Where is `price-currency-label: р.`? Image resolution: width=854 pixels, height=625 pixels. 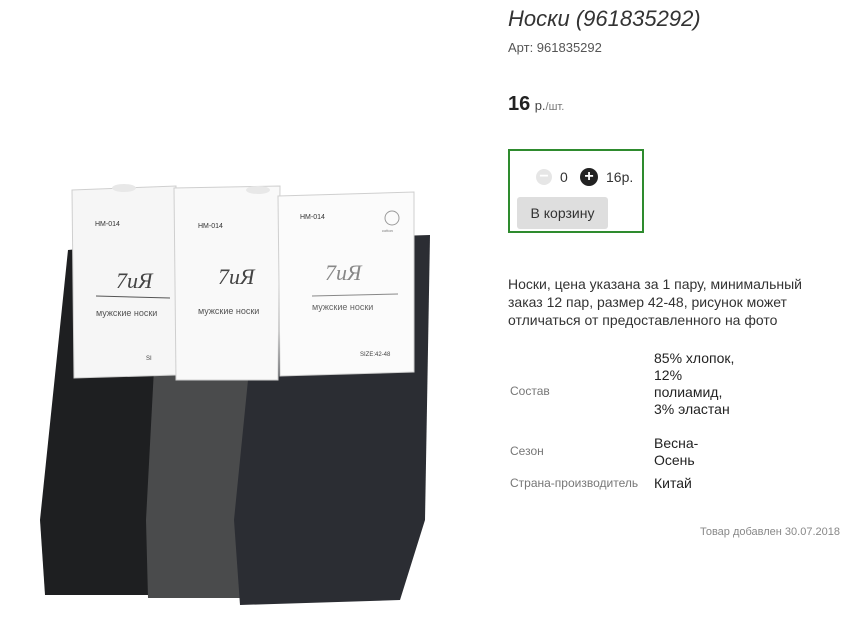 price-currency-label: р. is located at coordinates (540, 105).